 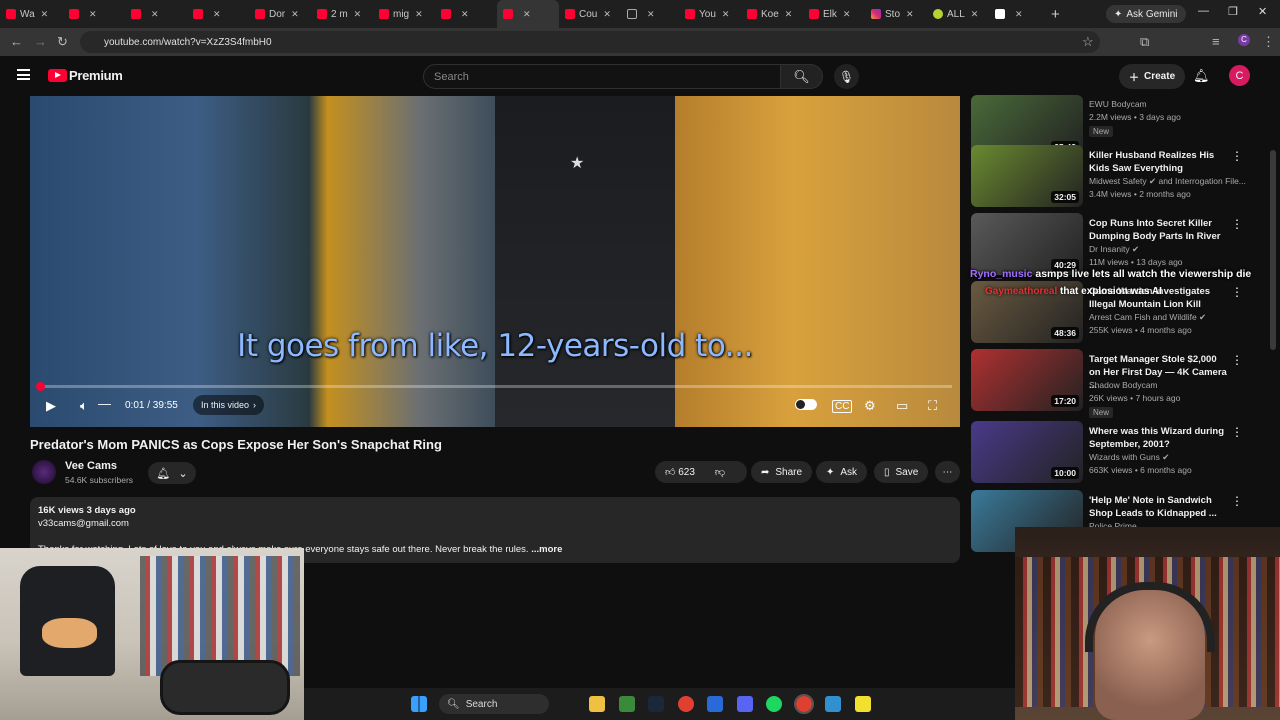 What do you see at coordinates (1088, 42) in the screenshot?
I see `bookmark-star-icon: ☆` at bounding box center [1088, 42].